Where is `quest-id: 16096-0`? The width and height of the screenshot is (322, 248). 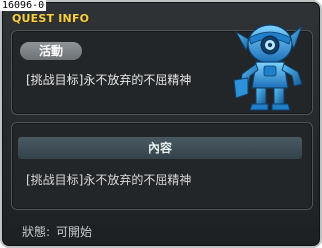 quest-id: 16096-0 is located at coordinates (23, 5).